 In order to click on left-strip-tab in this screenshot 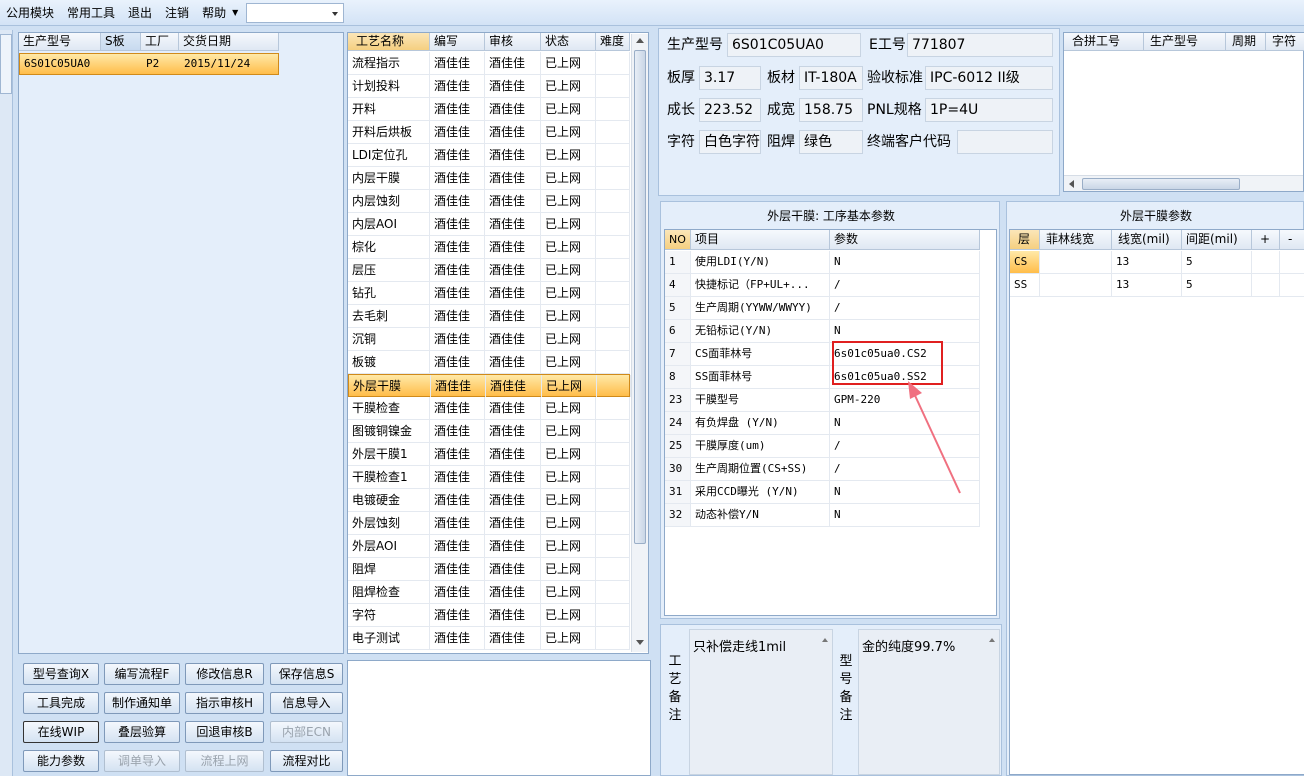, I will do `click(6, 64)`.